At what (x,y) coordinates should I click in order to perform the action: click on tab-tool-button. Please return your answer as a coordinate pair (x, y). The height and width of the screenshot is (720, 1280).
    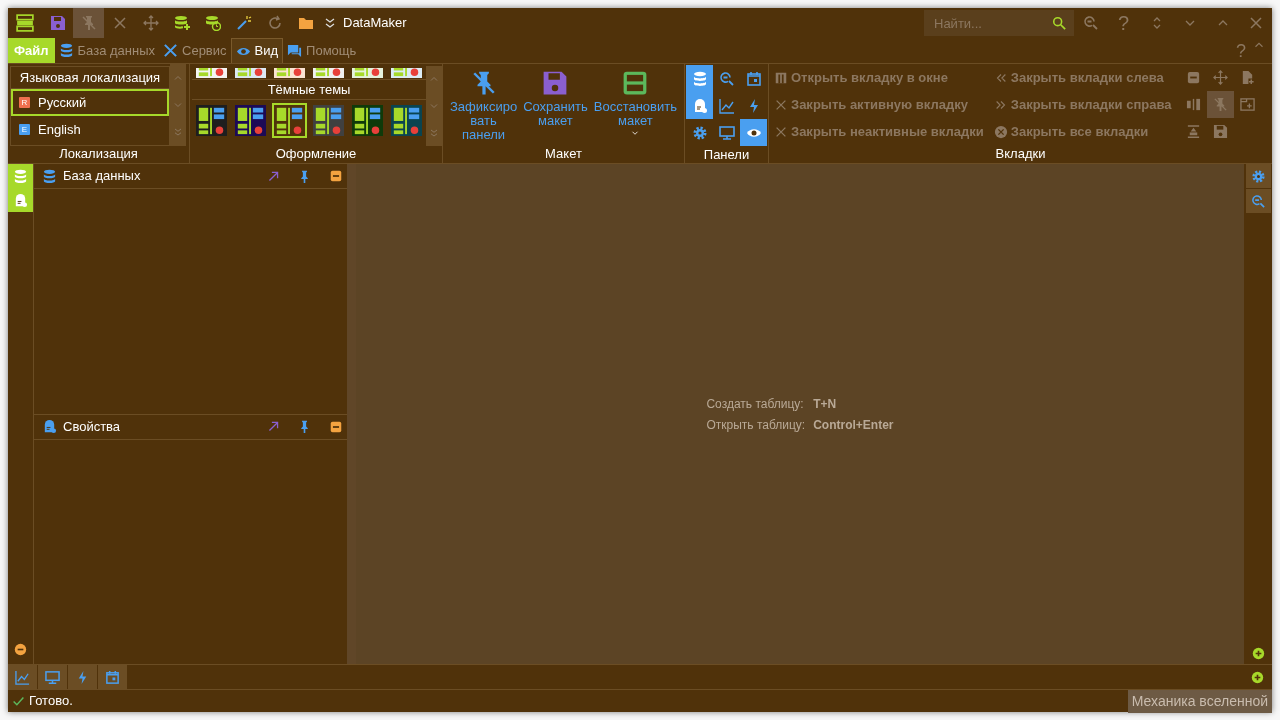
    Looking at the image, I should click on (1221, 104).